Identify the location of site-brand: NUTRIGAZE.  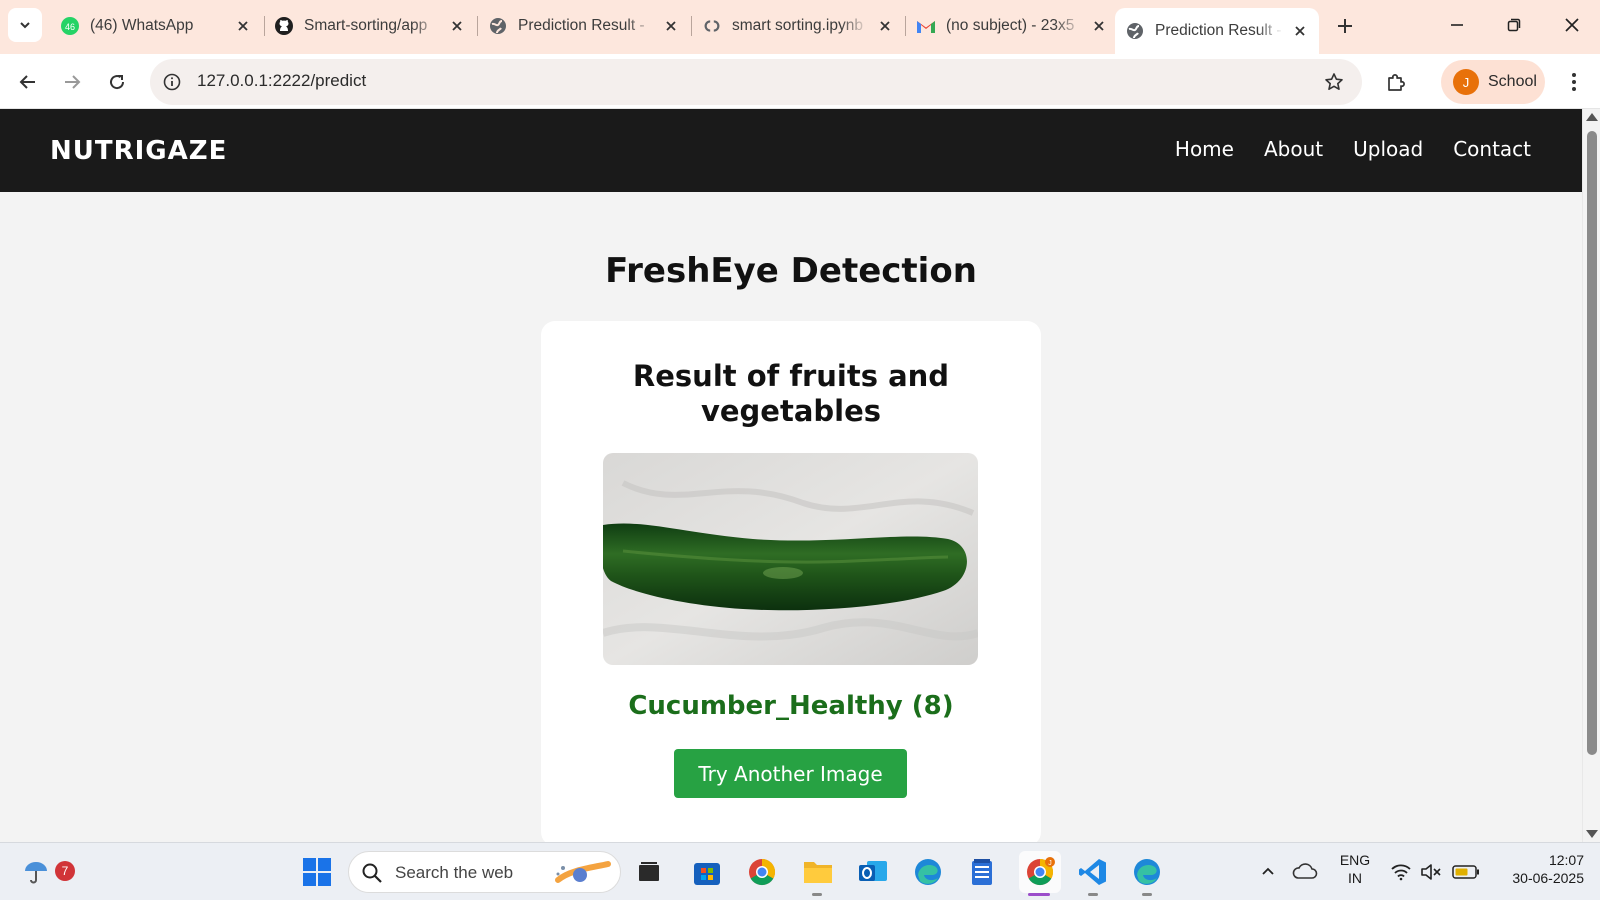
(138, 151).